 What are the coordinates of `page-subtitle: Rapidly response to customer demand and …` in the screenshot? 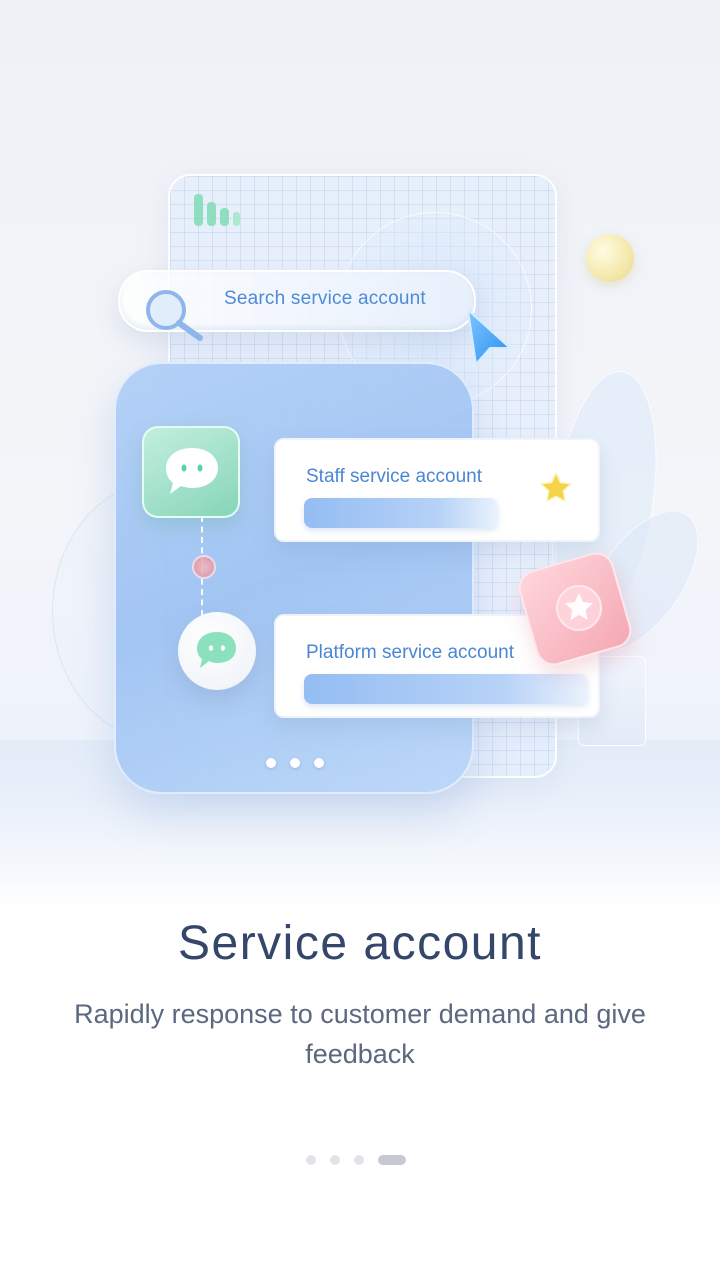 It's located at (360, 1034).